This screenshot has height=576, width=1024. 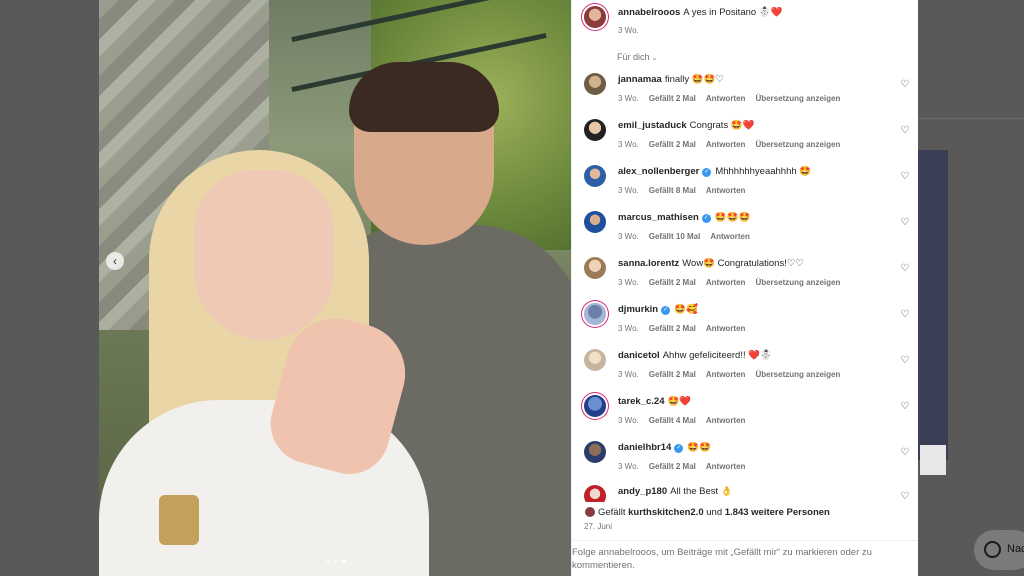 I want to click on comment-meta: 3 Wo. Gefällt 2 Mal Antworten, so click(x=686, y=328).